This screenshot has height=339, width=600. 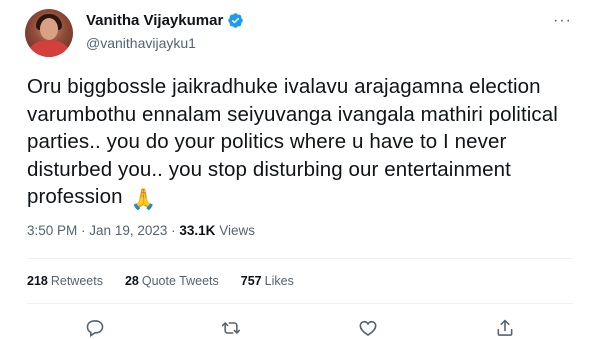 I want to click on like-icon, so click(x=368, y=328).